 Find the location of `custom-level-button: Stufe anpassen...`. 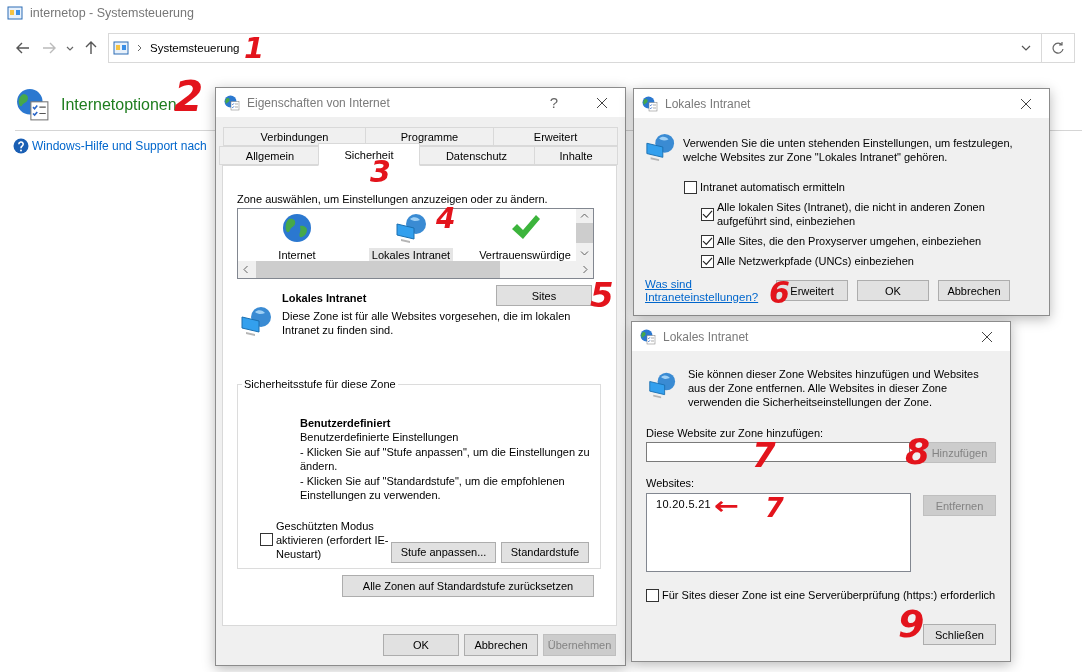

custom-level-button: Stufe anpassen... is located at coordinates (443, 552).